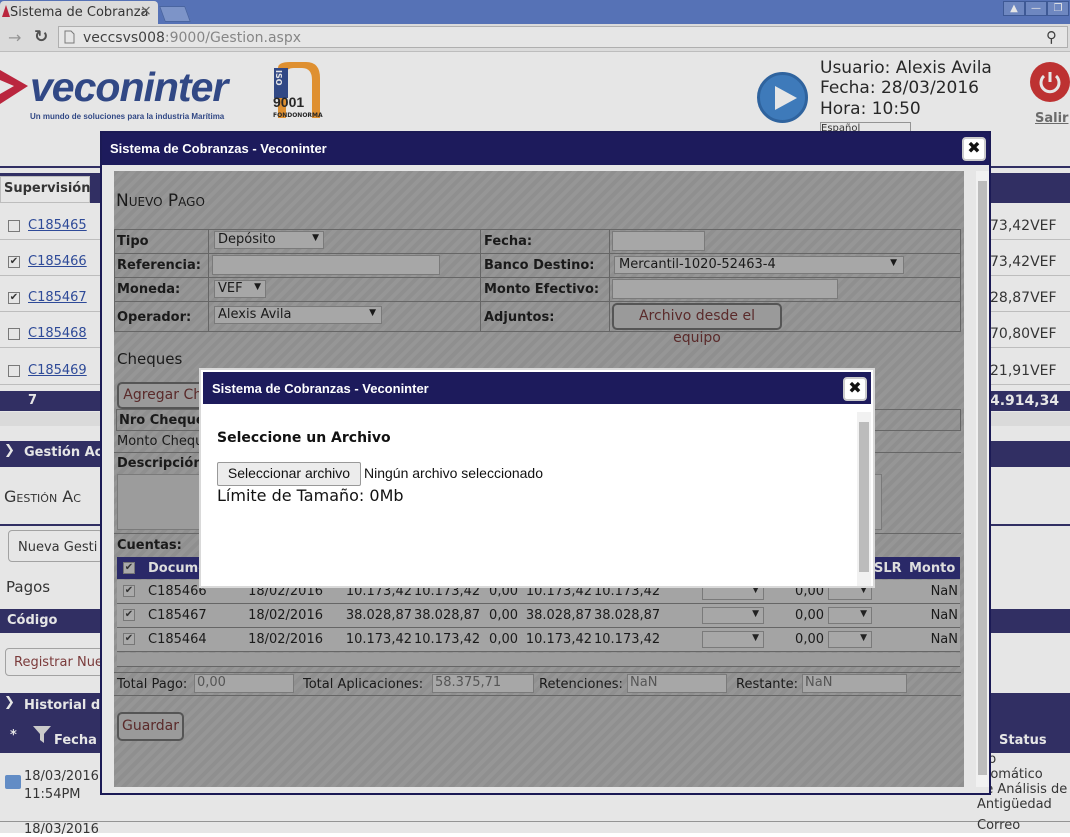 This screenshot has width=1070, height=837. What do you see at coordinates (255, 314) in the screenshot?
I see `operador-value: Alexis Avila` at bounding box center [255, 314].